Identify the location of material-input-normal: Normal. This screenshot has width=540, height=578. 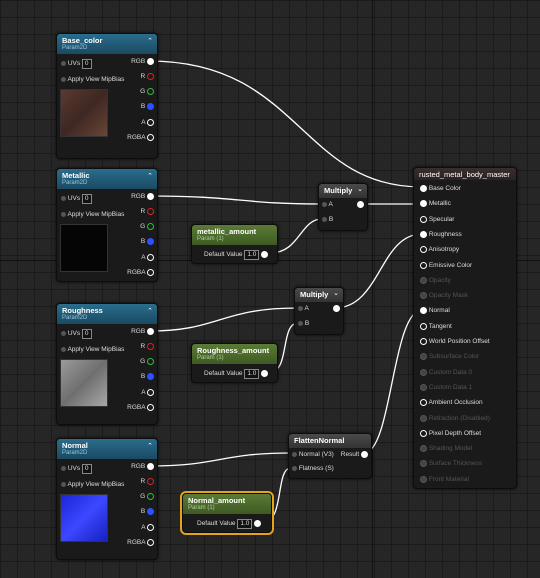
(435, 311).